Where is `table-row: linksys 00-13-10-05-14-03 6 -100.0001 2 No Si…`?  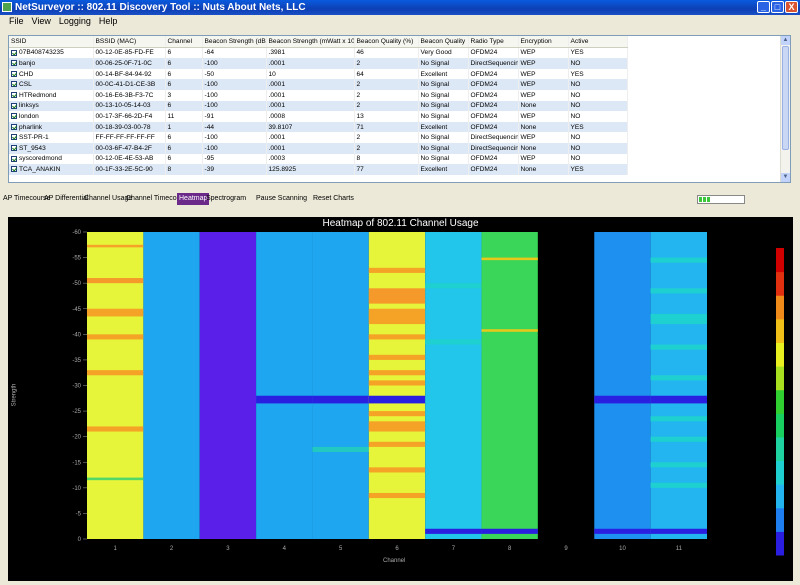 table-row: linksys 00-13-10-05-14-03 6 -100.0001 2 No Si… is located at coordinates (318, 106).